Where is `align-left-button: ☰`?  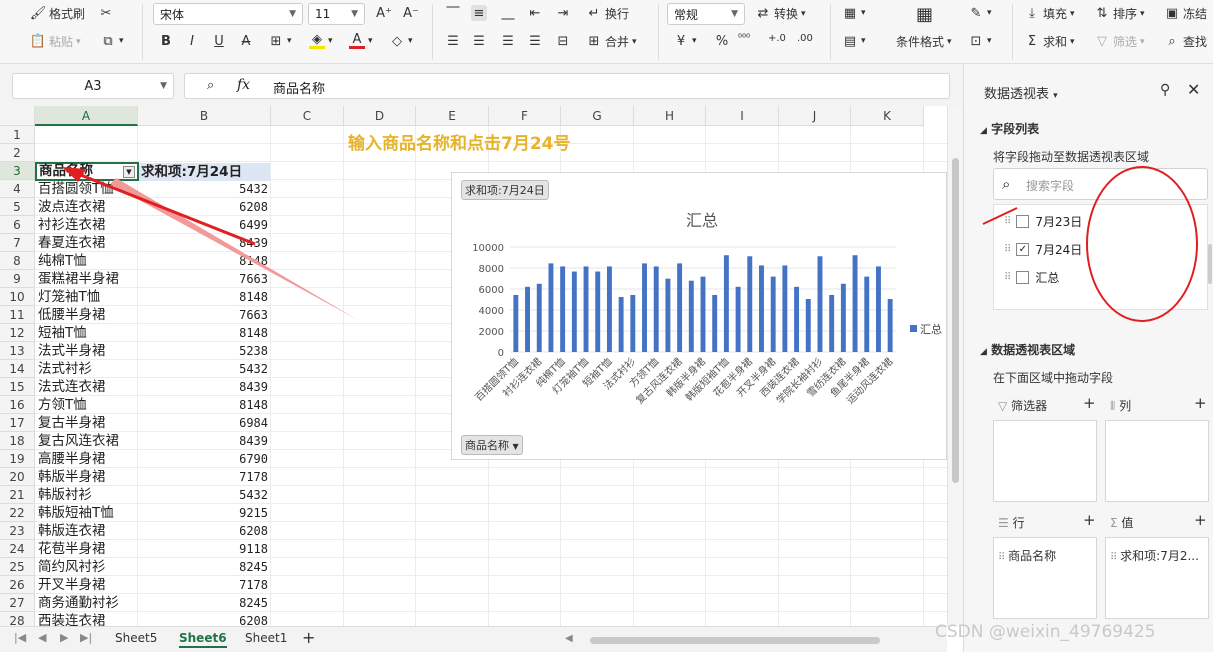 align-left-button: ☰ is located at coordinates (453, 41).